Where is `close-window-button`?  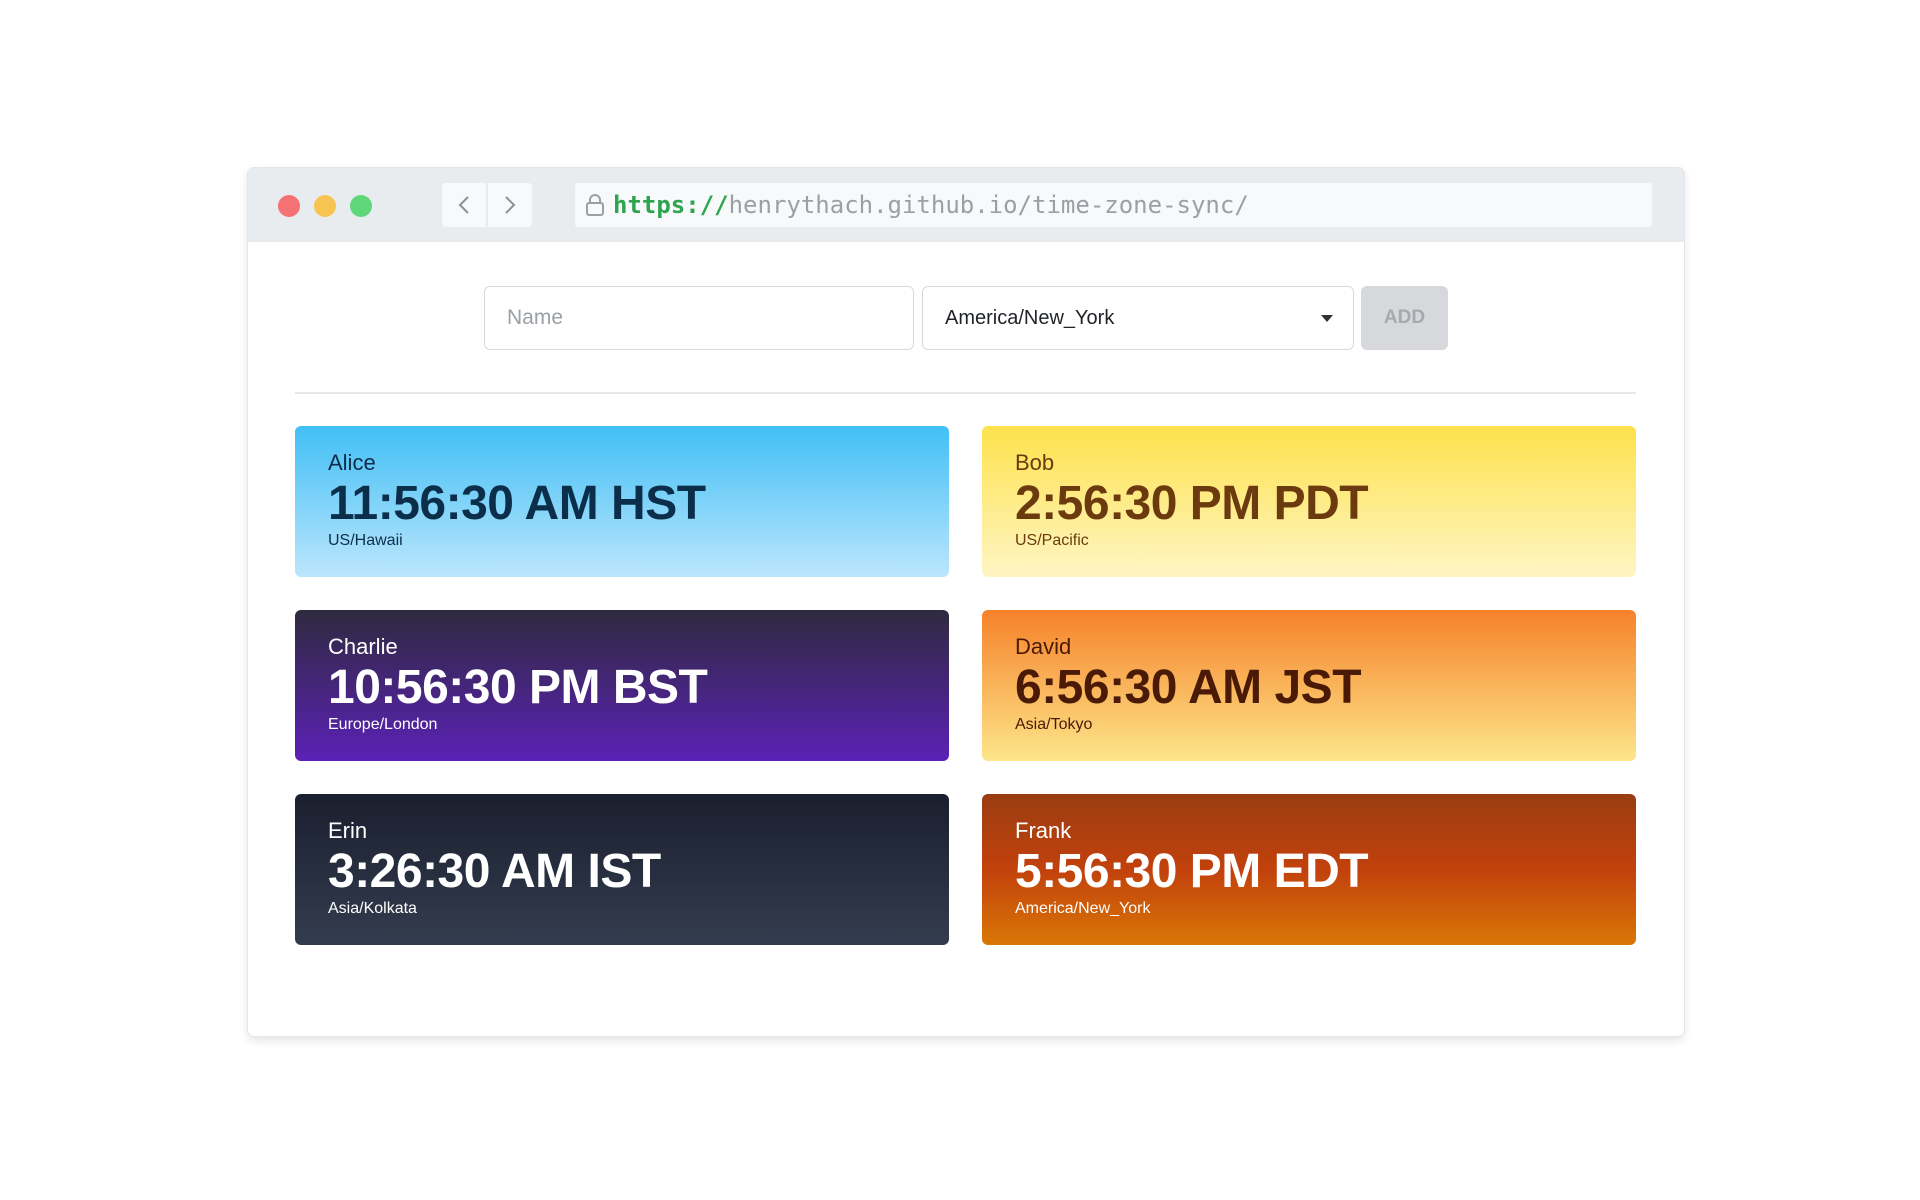 close-window-button is located at coordinates (289, 206).